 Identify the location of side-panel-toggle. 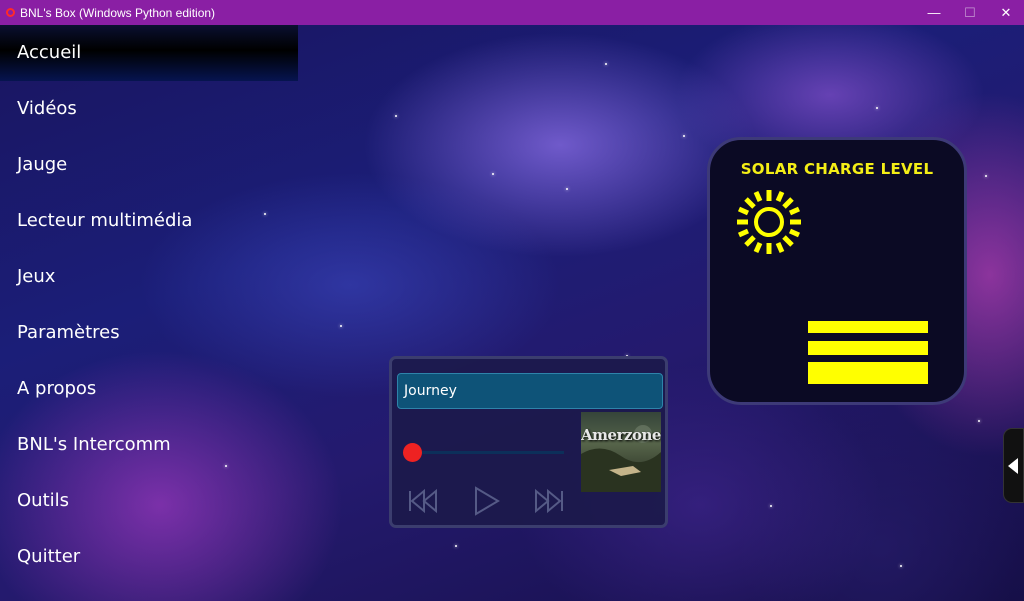
(1013, 465).